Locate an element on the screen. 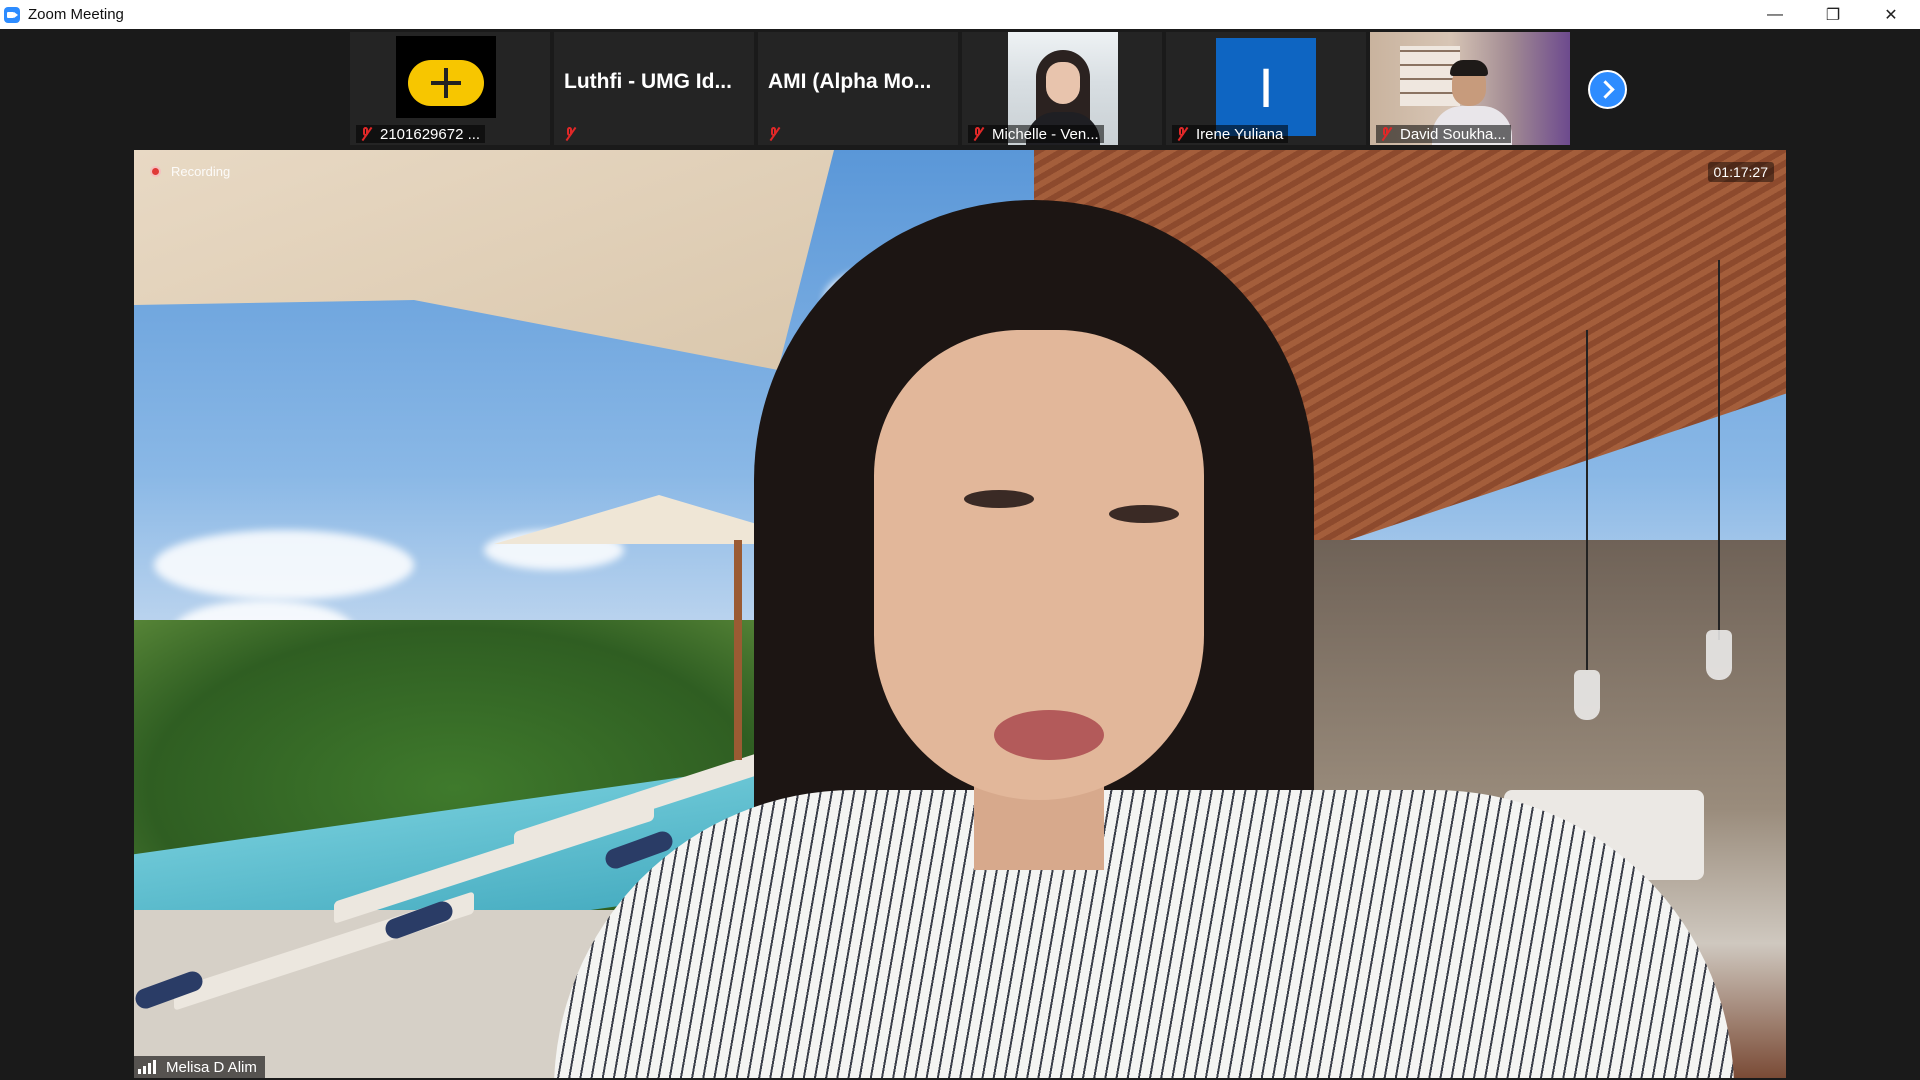 The height and width of the screenshot is (1080, 1920). minimize-button: — is located at coordinates (1775, 14).